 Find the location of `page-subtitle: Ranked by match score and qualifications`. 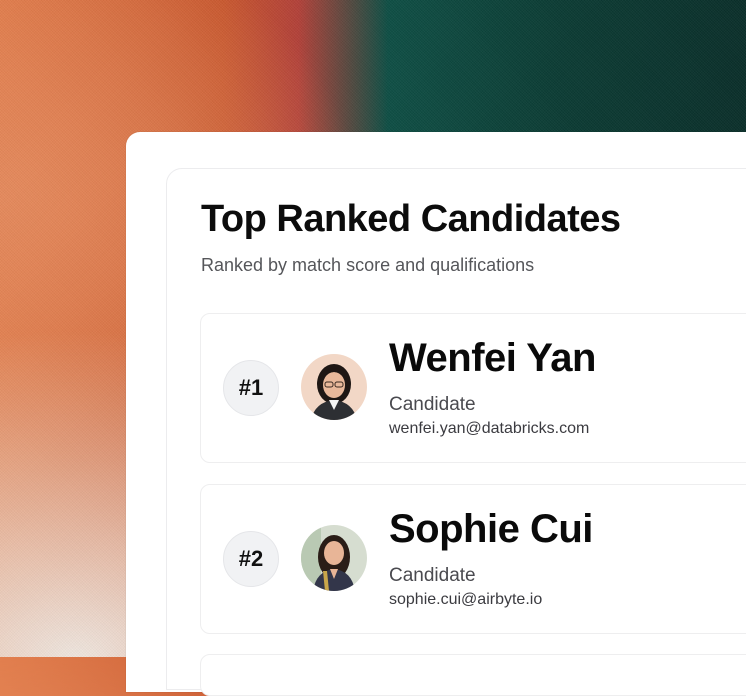

page-subtitle: Ranked by match score and qualifications is located at coordinates (368, 265).